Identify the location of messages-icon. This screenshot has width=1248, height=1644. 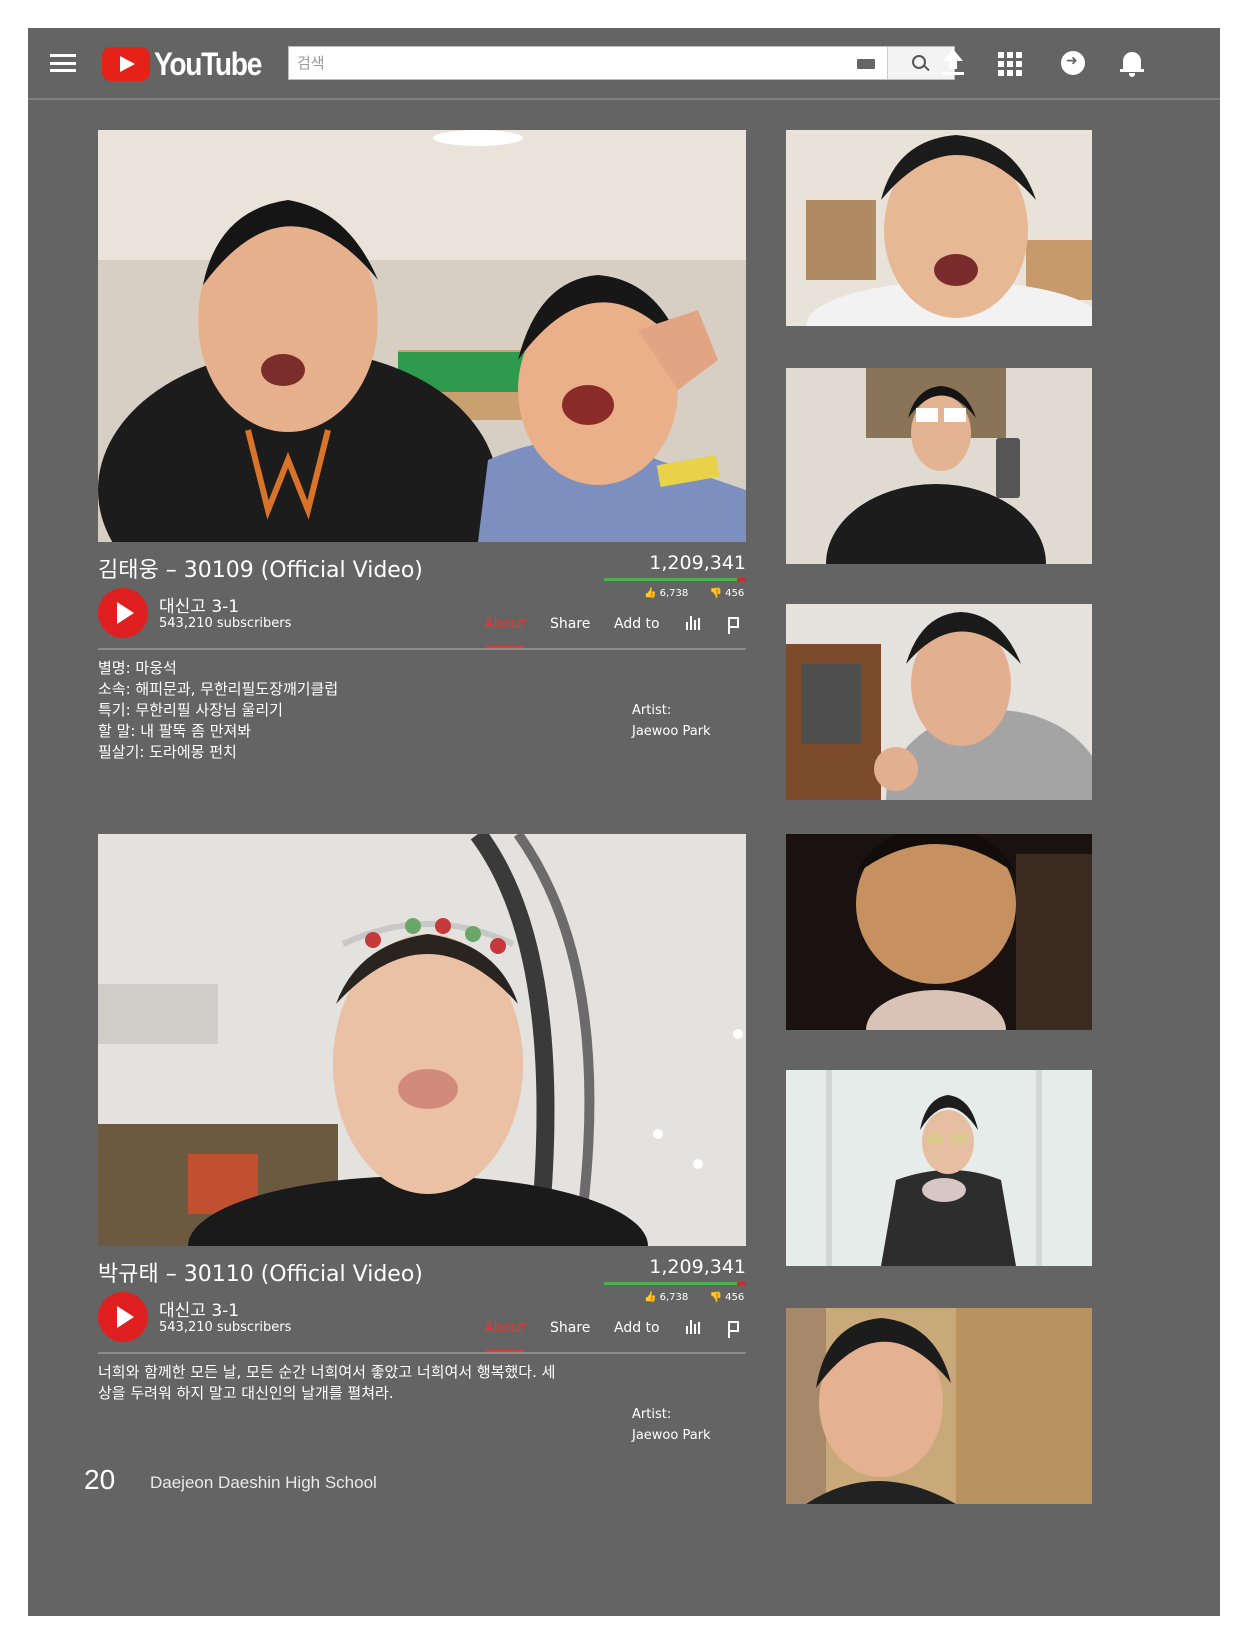
(1073, 63).